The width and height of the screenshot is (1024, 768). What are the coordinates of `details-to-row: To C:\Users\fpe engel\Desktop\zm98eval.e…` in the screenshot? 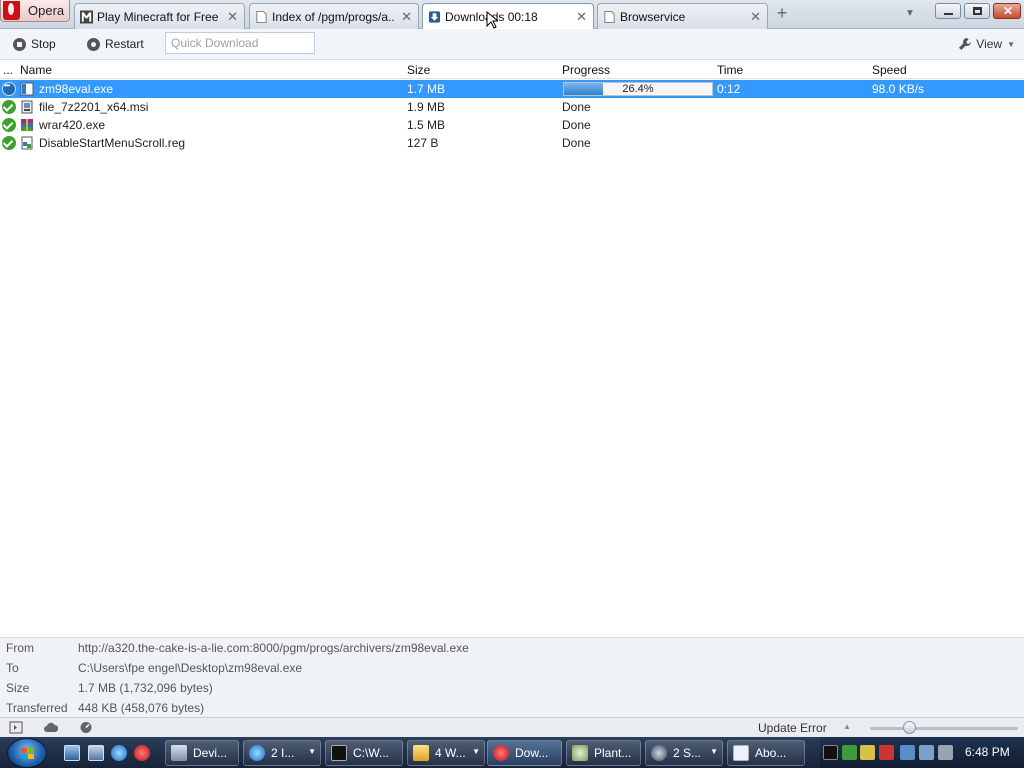 It's located at (512, 668).